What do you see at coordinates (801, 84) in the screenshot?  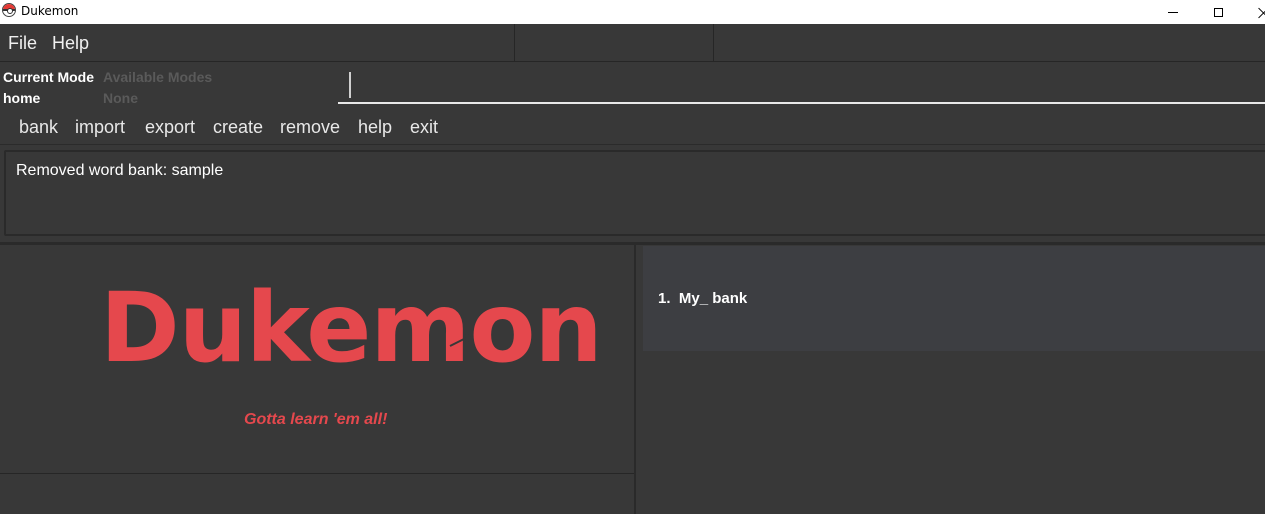 I see `command-input` at bounding box center [801, 84].